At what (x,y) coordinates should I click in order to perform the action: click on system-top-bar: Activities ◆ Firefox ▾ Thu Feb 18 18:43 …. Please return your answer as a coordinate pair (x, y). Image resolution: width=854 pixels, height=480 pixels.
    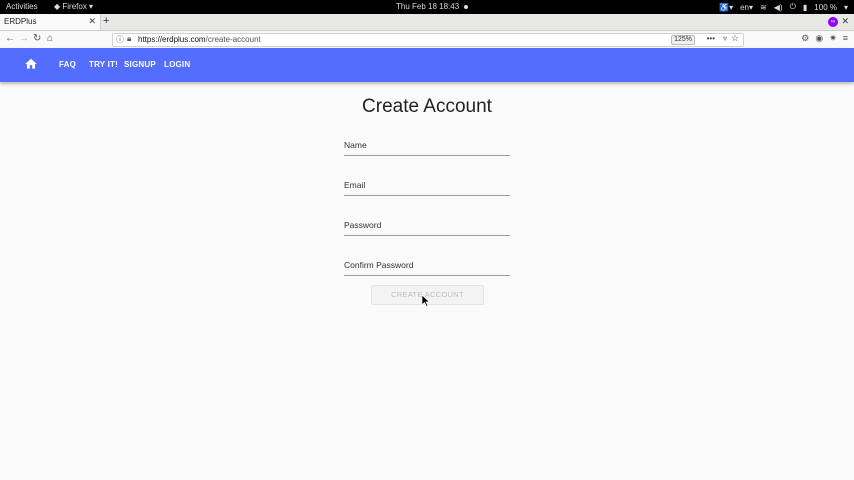
    Looking at the image, I should click on (427, 7).